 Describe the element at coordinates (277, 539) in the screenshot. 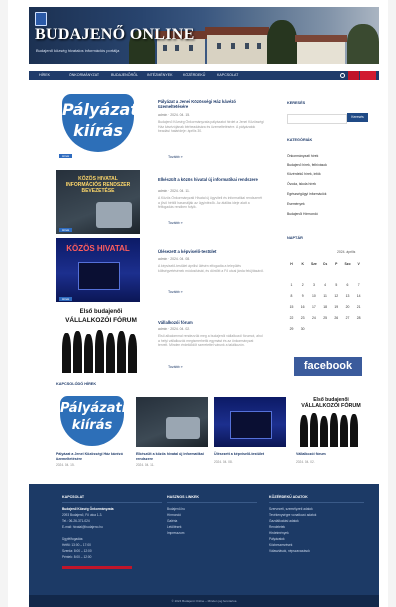

I see `footer-link: Pályázatok` at that location.